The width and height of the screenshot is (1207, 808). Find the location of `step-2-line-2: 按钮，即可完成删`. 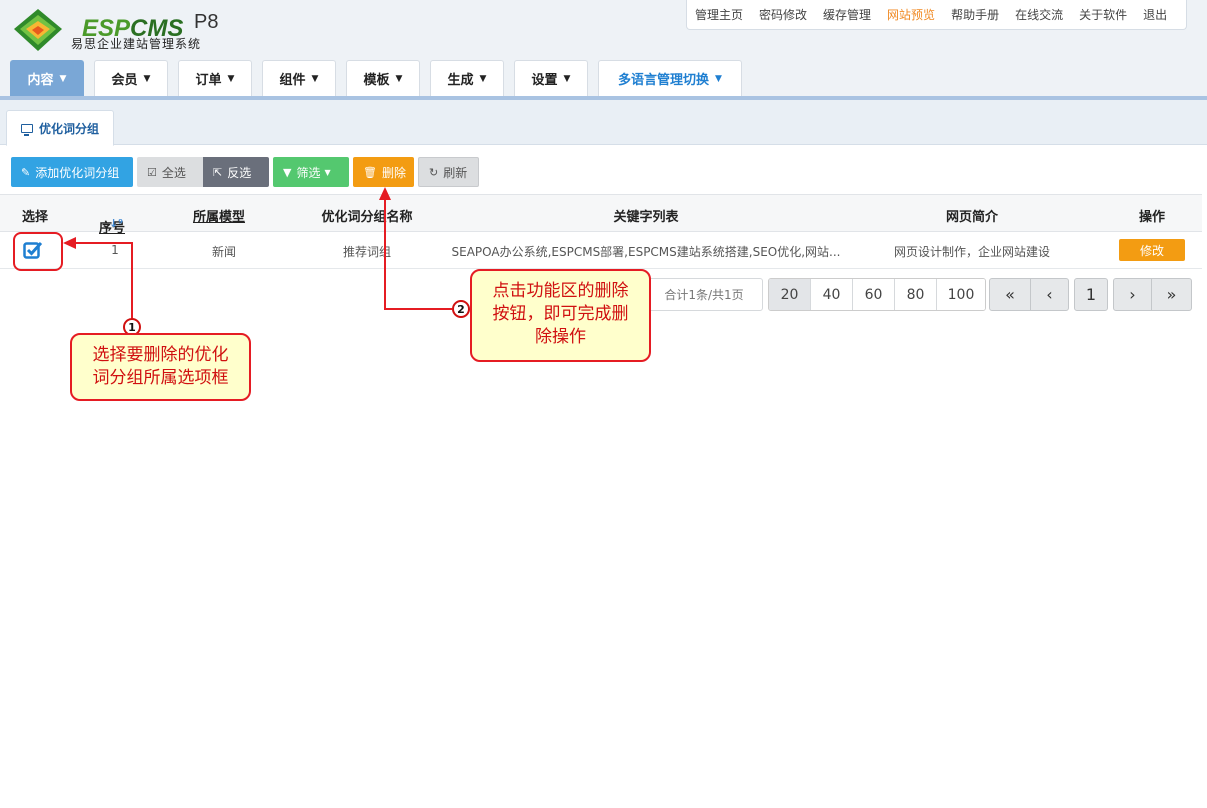

step-2-line-2: 按钮，即可完成删 is located at coordinates (560, 314).